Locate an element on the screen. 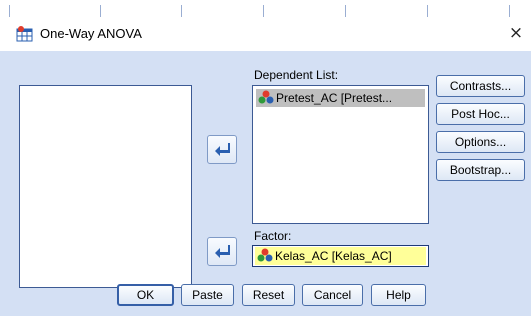 Image resolution: width=531 pixels, height=316 pixels. cancel-button: Cancel is located at coordinates (332, 295).